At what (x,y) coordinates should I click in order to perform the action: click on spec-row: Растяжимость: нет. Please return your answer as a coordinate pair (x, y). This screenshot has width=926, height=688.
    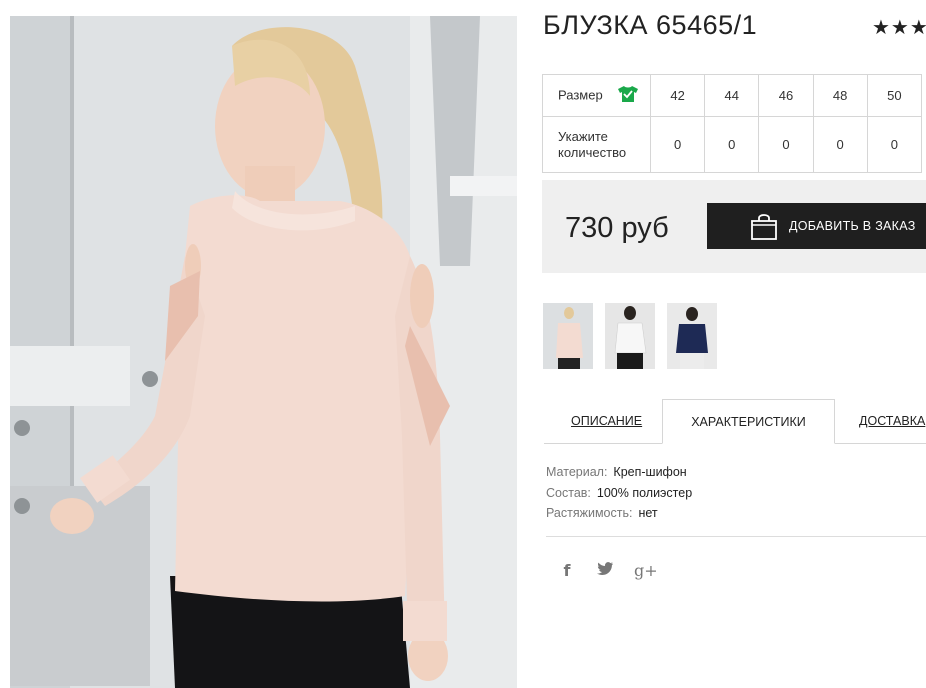
    Looking at the image, I should click on (619, 513).